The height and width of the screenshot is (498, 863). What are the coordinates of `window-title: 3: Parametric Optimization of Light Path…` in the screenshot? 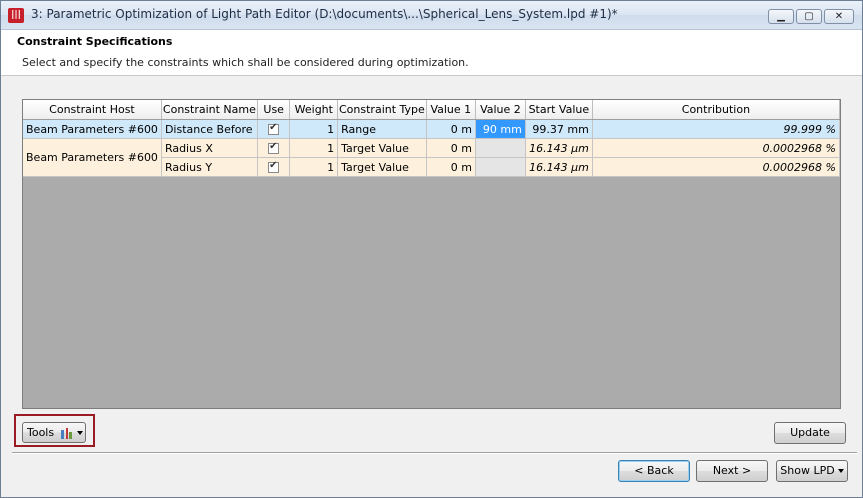 It's located at (324, 14).